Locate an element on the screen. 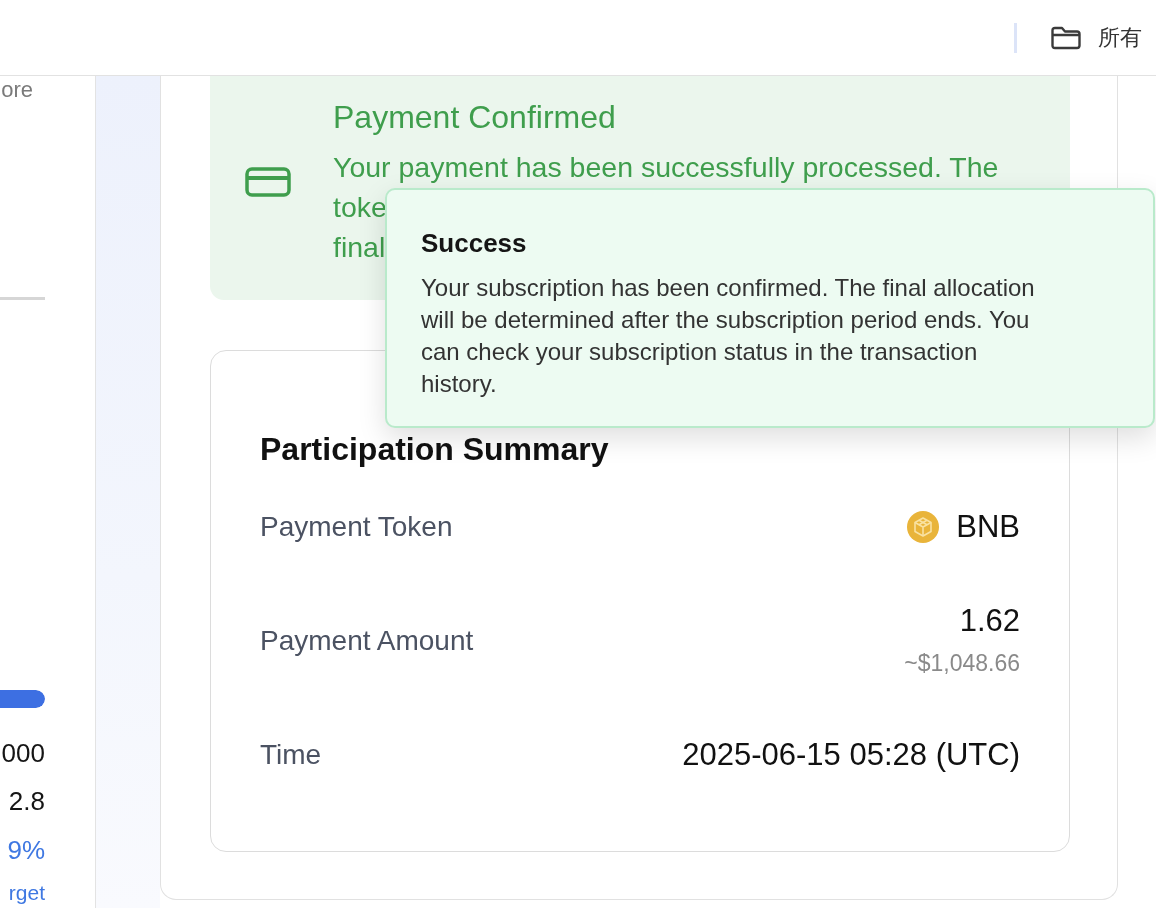 This screenshot has width=1156, height=908. stat-caption: rget is located at coordinates (26, 893).